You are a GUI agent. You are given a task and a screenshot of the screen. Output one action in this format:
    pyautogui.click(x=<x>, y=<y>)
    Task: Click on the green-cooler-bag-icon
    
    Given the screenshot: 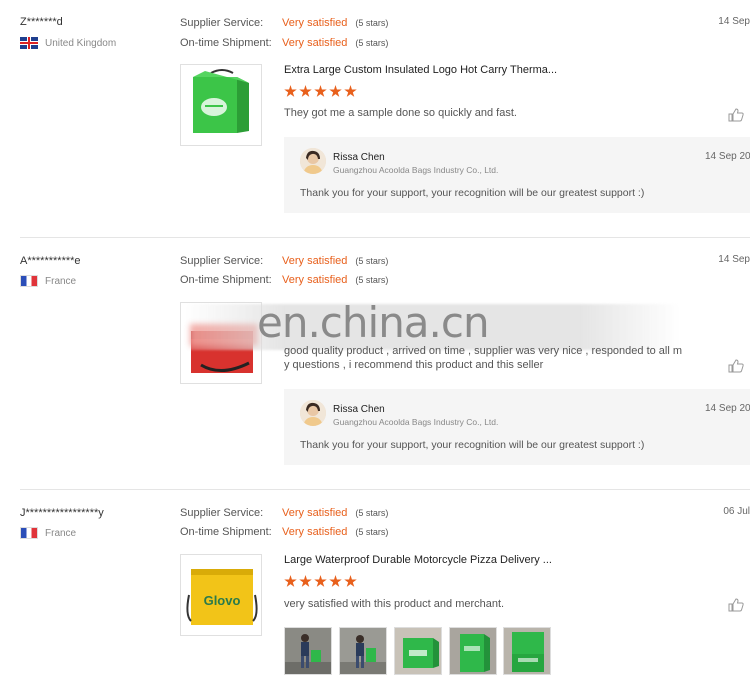 What is the action you would take?
    pyautogui.click(x=221, y=101)
    